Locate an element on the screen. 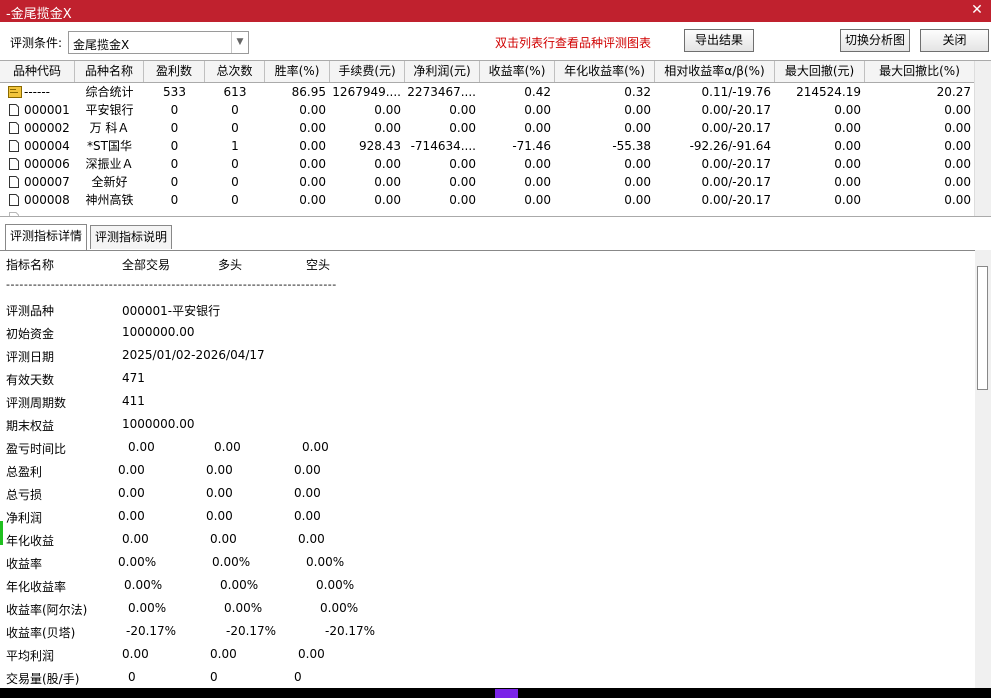 This screenshot has height=698, width=991. column-header: 胜率(%) is located at coordinates (297, 71).